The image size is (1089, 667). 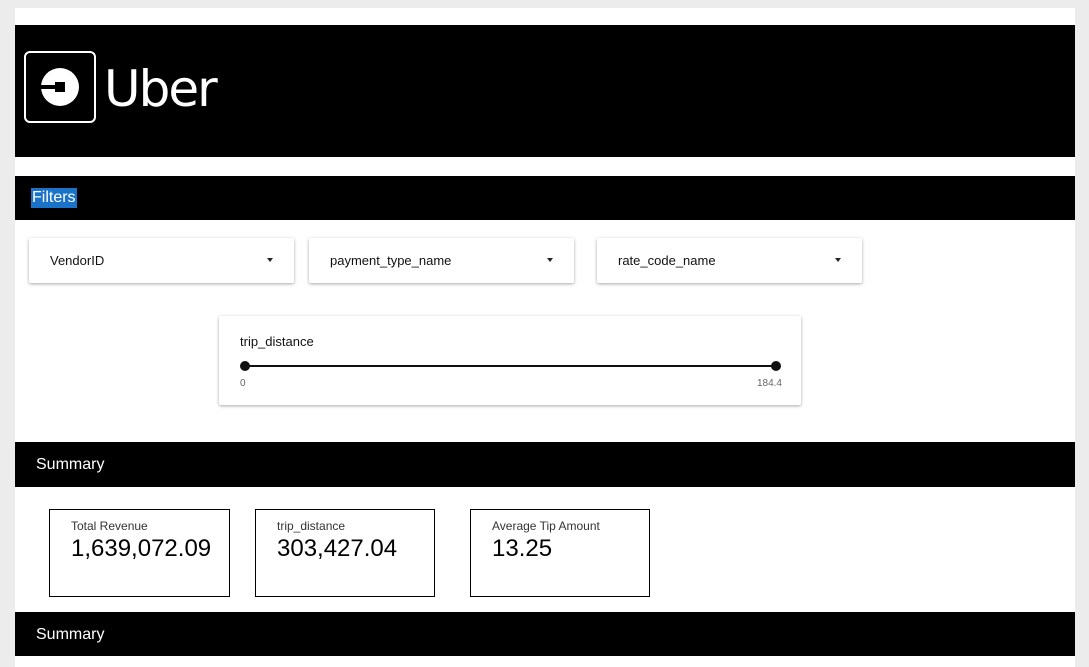 What do you see at coordinates (560, 553) in the screenshot?
I see `average-tip-card: Average Tip Amount 13.25` at bounding box center [560, 553].